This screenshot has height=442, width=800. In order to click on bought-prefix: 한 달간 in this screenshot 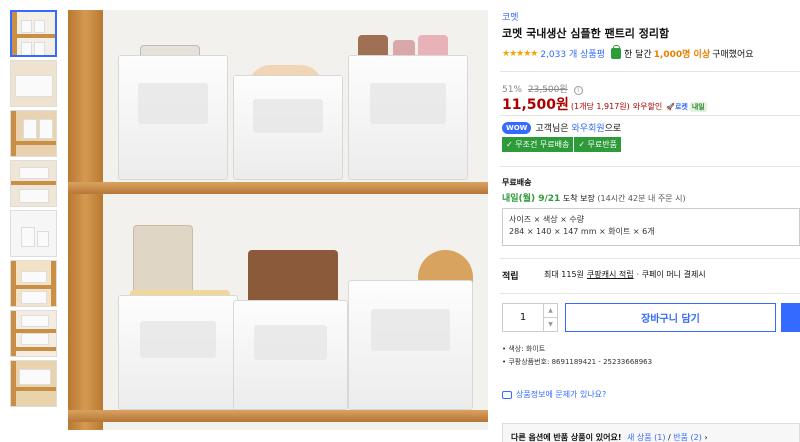, I will do `click(637, 55)`.